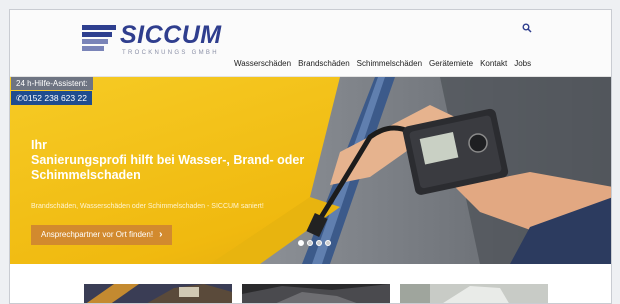  Describe the element at coordinates (262, 63) in the screenshot. I see `nav-item-wasserschaeden: Wasserschäden` at that location.